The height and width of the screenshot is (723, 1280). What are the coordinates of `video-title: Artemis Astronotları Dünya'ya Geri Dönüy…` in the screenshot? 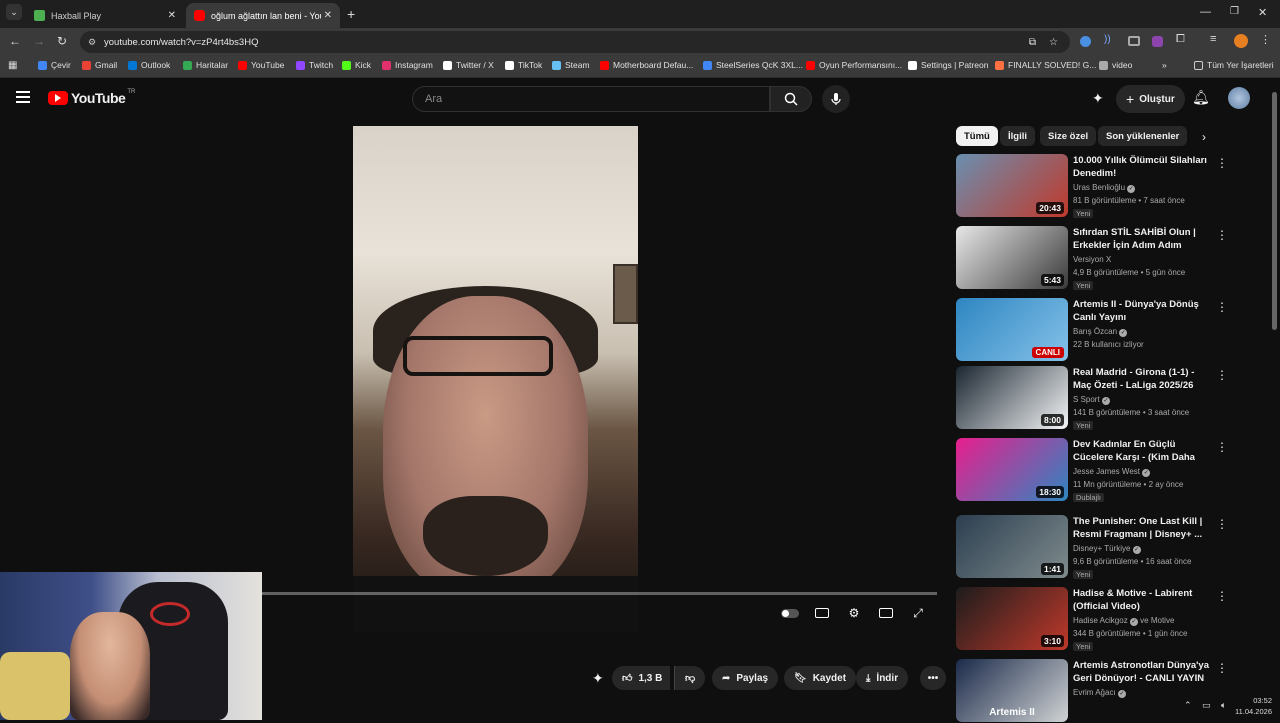 It's located at (1142, 672).